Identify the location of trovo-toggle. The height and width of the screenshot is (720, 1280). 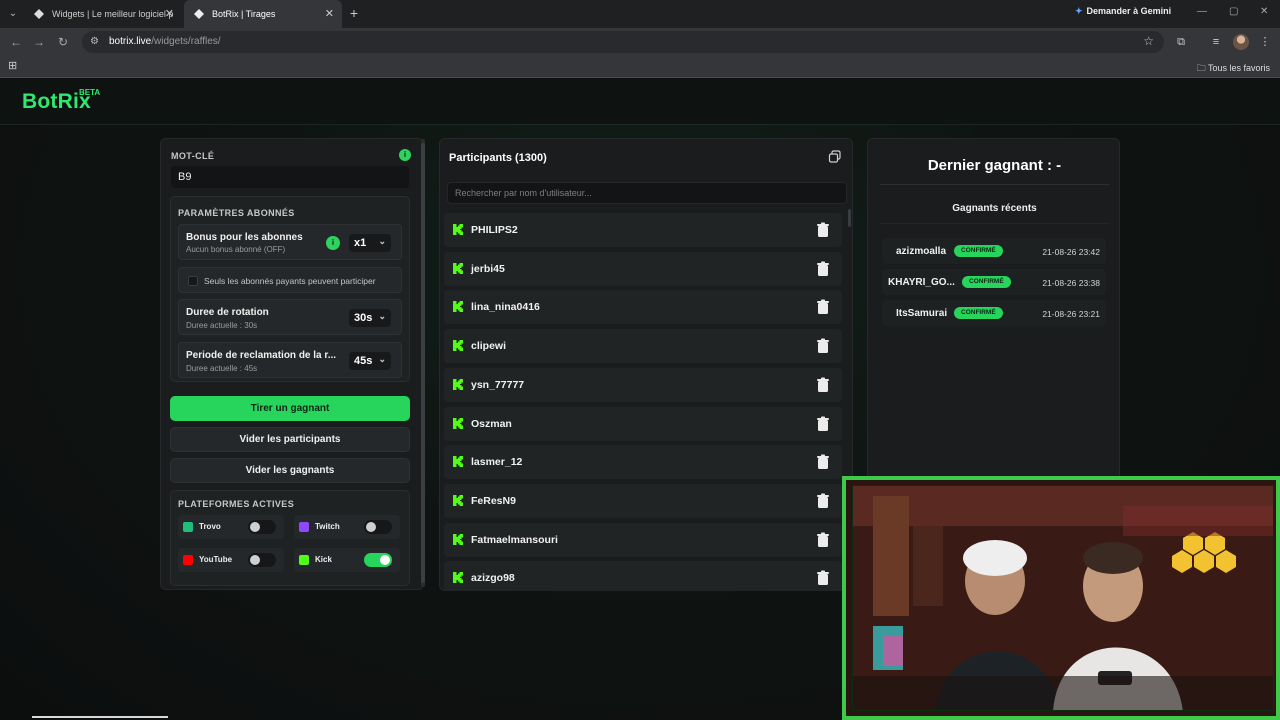
(262, 527).